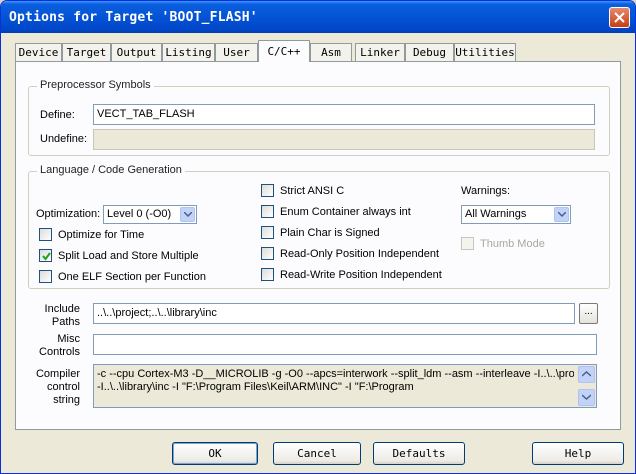 The height and width of the screenshot is (474, 636). I want to click on strict-ansi-checkbox: Strict ANSI C, so click(302, 190).